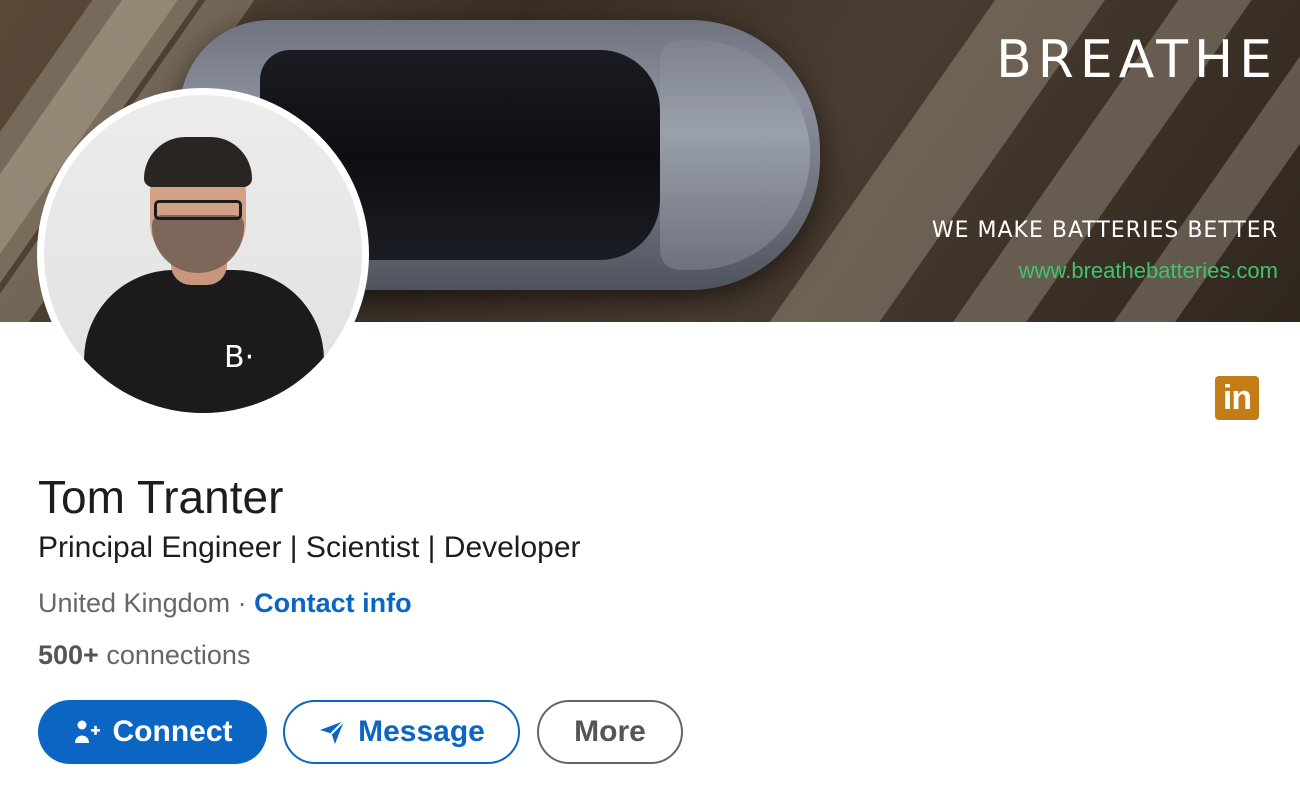 The image size is (1300, 811). I want to click on profile-name: Tom Tranter, so click(161, 497).